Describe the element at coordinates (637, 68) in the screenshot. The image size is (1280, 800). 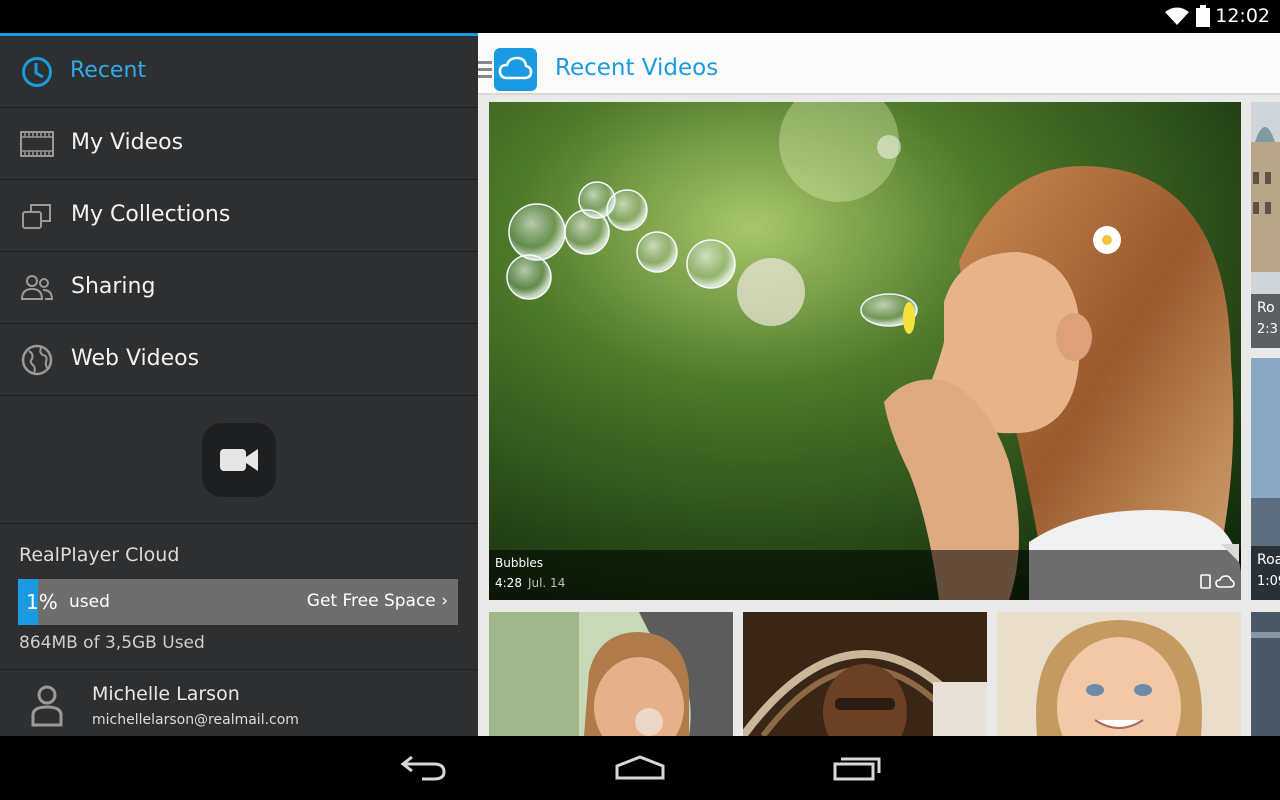
I see `page-title: Recent Videos` at that location.